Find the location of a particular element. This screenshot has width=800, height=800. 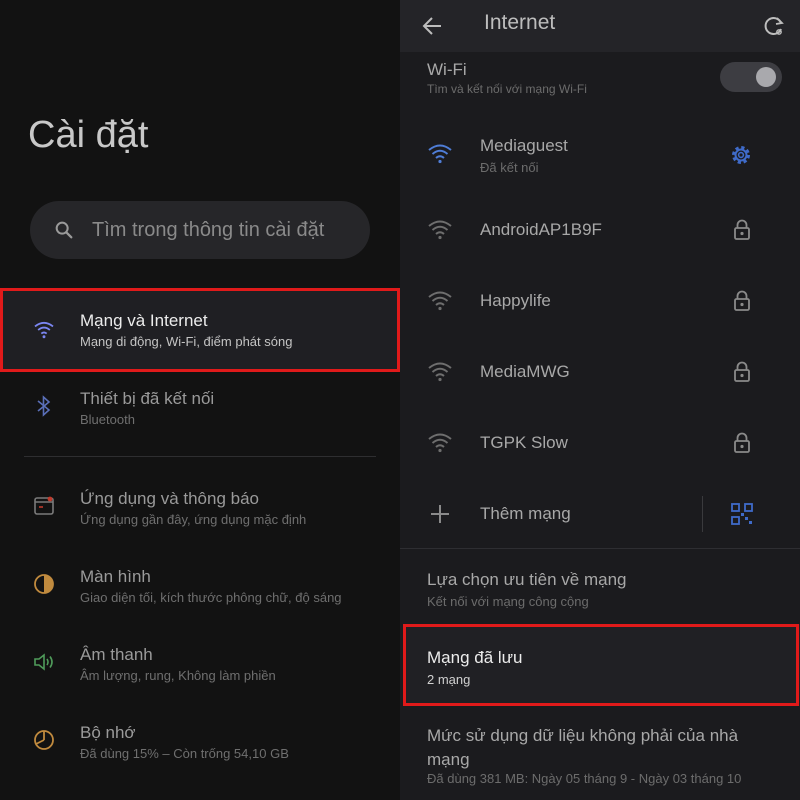

bluetooth-icon is located at coordinates (44, 406).